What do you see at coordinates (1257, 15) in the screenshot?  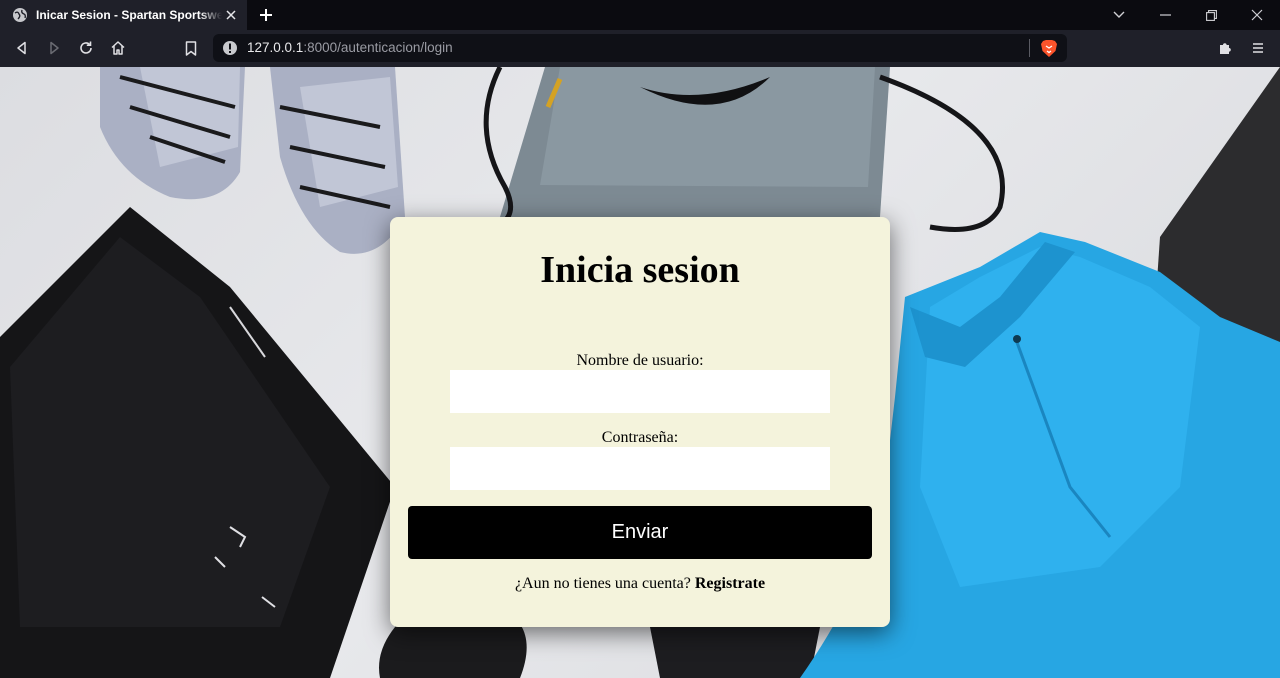 I see `window-close-icon` at bounding box center [1257, 15].